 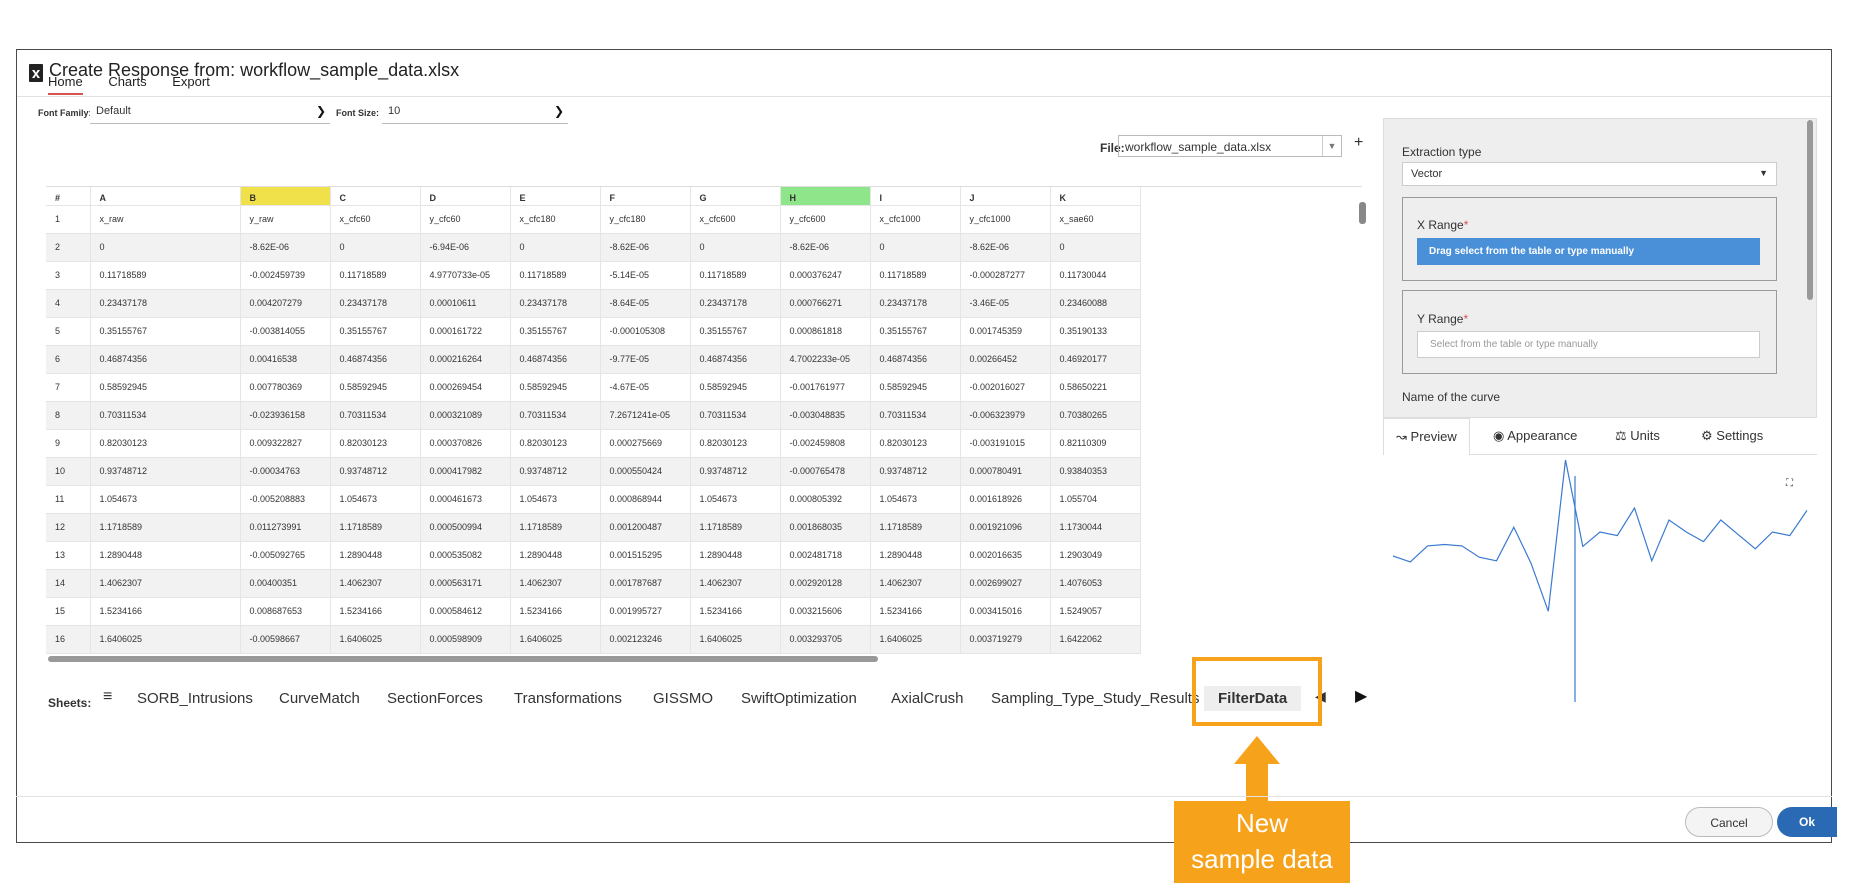 I want to click on table-cell: 0.008687653, so click(x=285, y=611).